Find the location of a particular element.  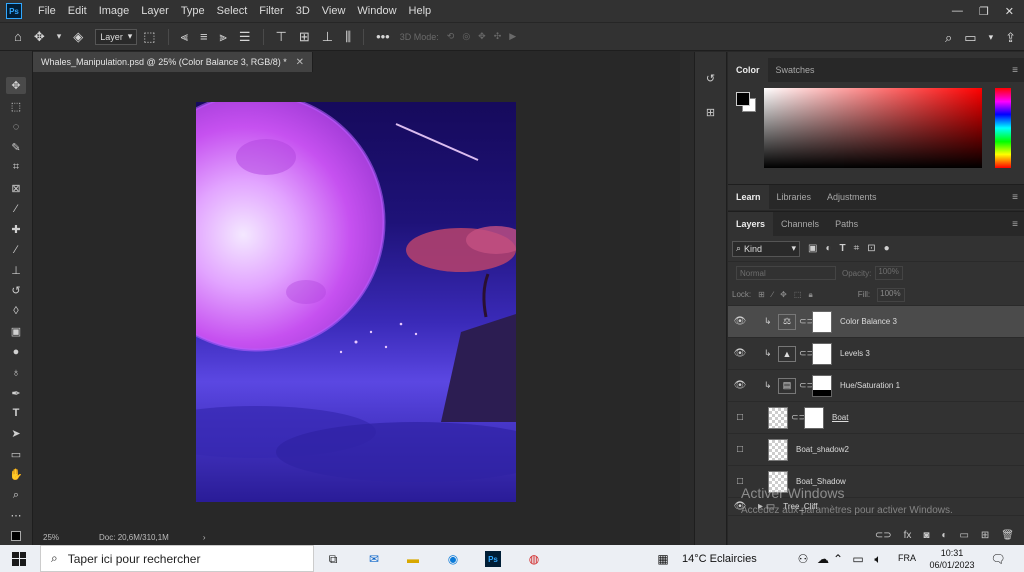

menu-view: View is located at coordinates (334, 11).